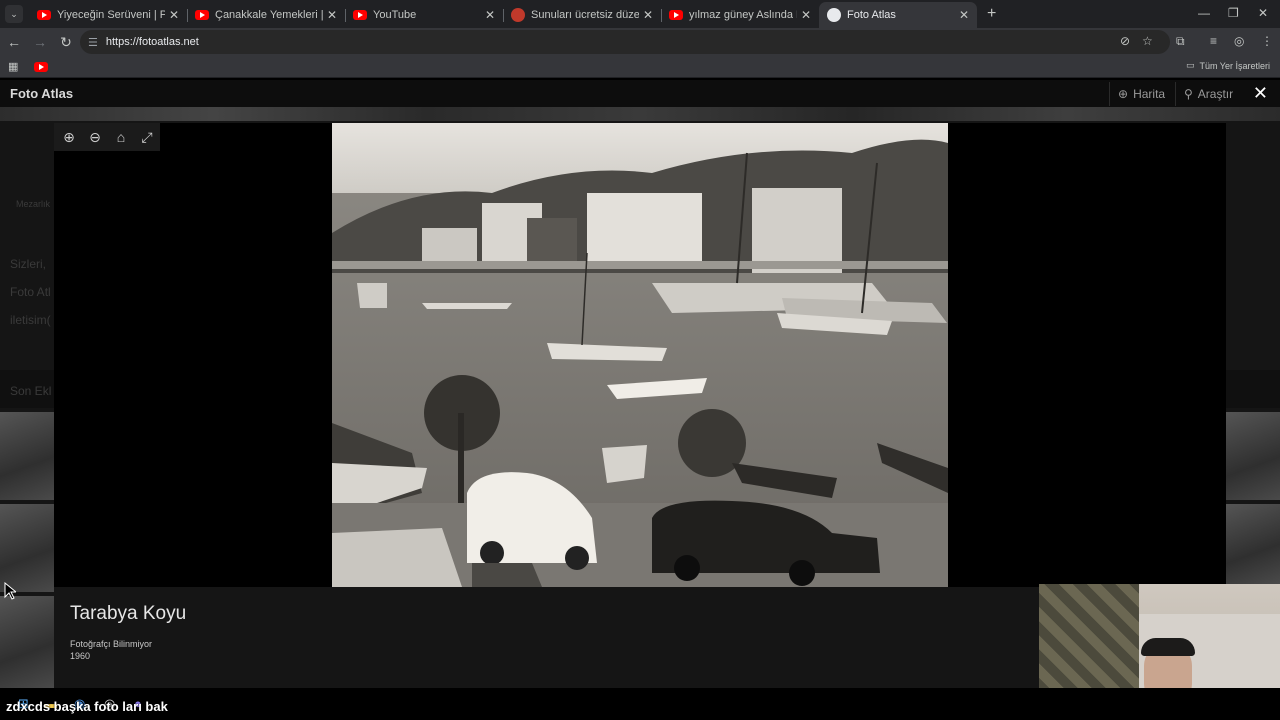 Image resolution: width=1280 pixels, height=720 pixels. I want to click on media-icon: ≡, so click(1213, 41).